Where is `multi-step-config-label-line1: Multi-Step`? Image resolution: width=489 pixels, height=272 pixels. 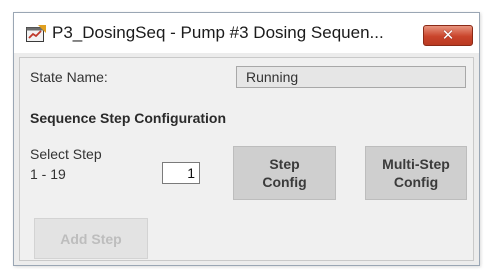
multi-step-config-label-line1: Multi-Step is located at coordinates (416, 164).